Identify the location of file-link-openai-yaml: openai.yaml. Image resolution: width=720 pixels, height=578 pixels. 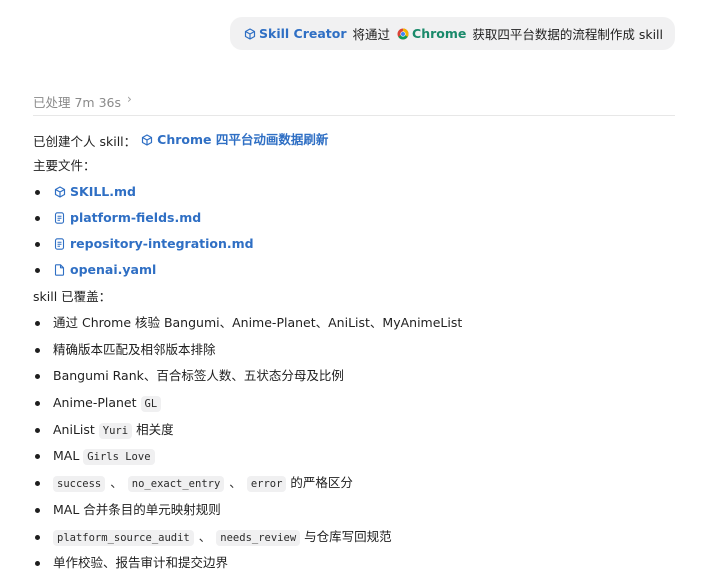
(104, 270).